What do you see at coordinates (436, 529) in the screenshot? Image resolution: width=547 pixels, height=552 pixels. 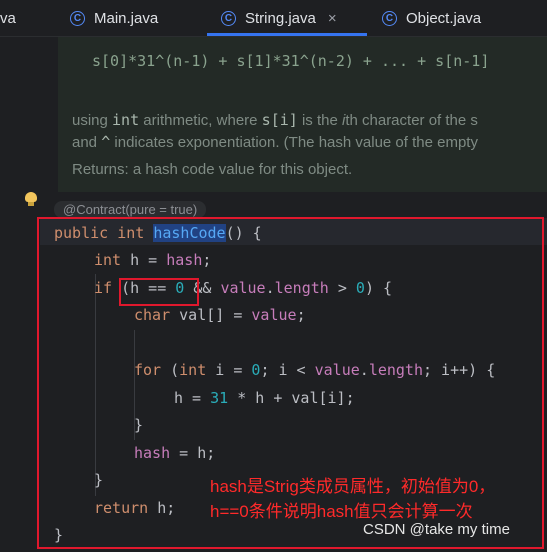 I see `watermark: CSDN @take my time` at bounding box center [436, 529].